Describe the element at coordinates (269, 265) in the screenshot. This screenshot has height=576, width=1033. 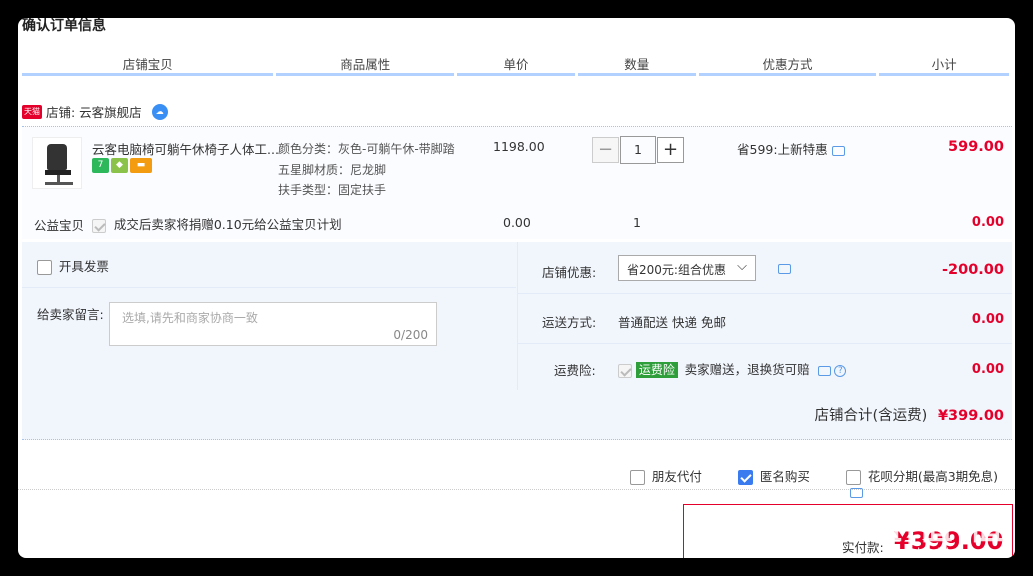
I see `invoice-row: 开具发票` at that location.